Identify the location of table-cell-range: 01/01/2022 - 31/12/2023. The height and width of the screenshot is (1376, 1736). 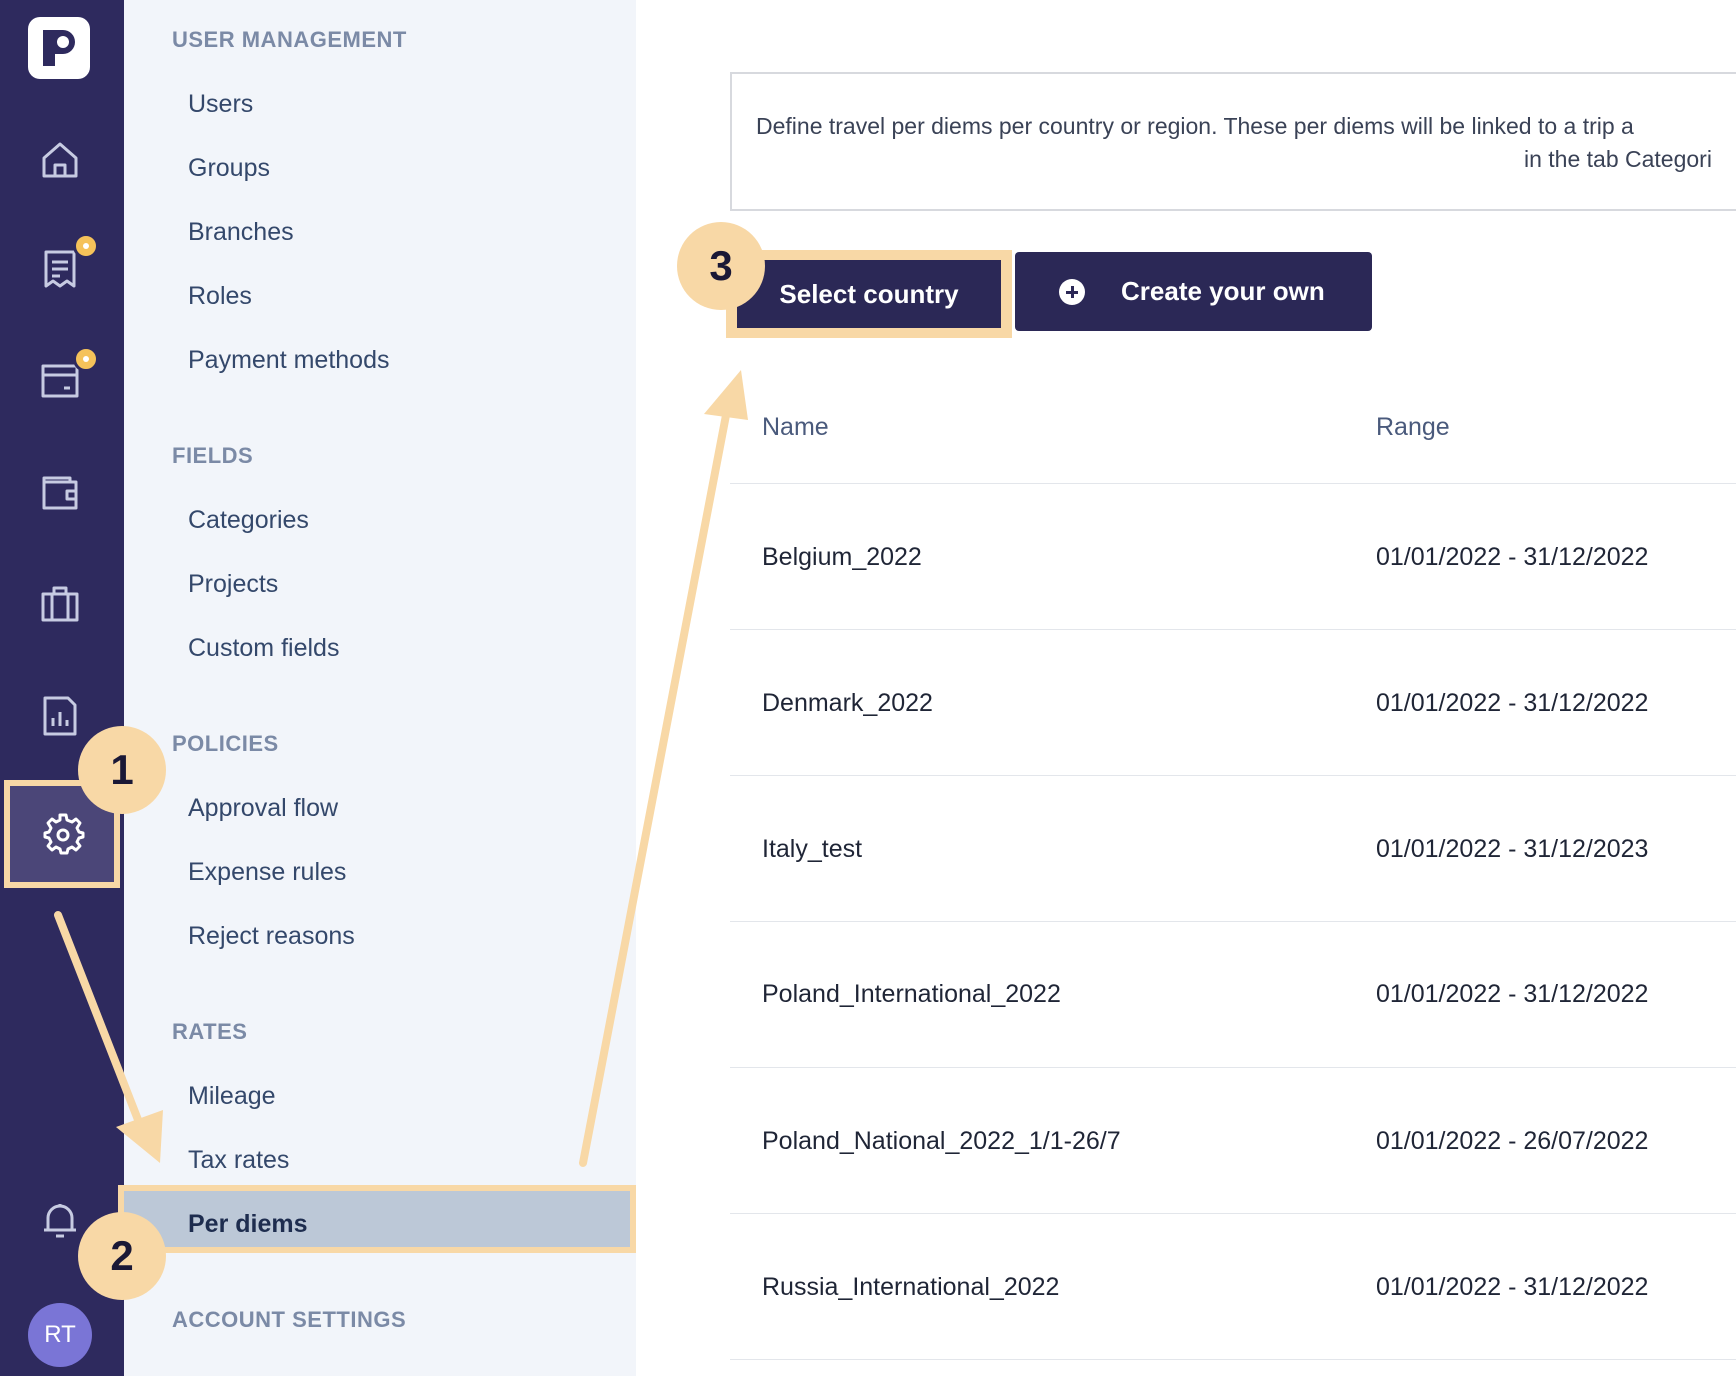
(1512, 849).